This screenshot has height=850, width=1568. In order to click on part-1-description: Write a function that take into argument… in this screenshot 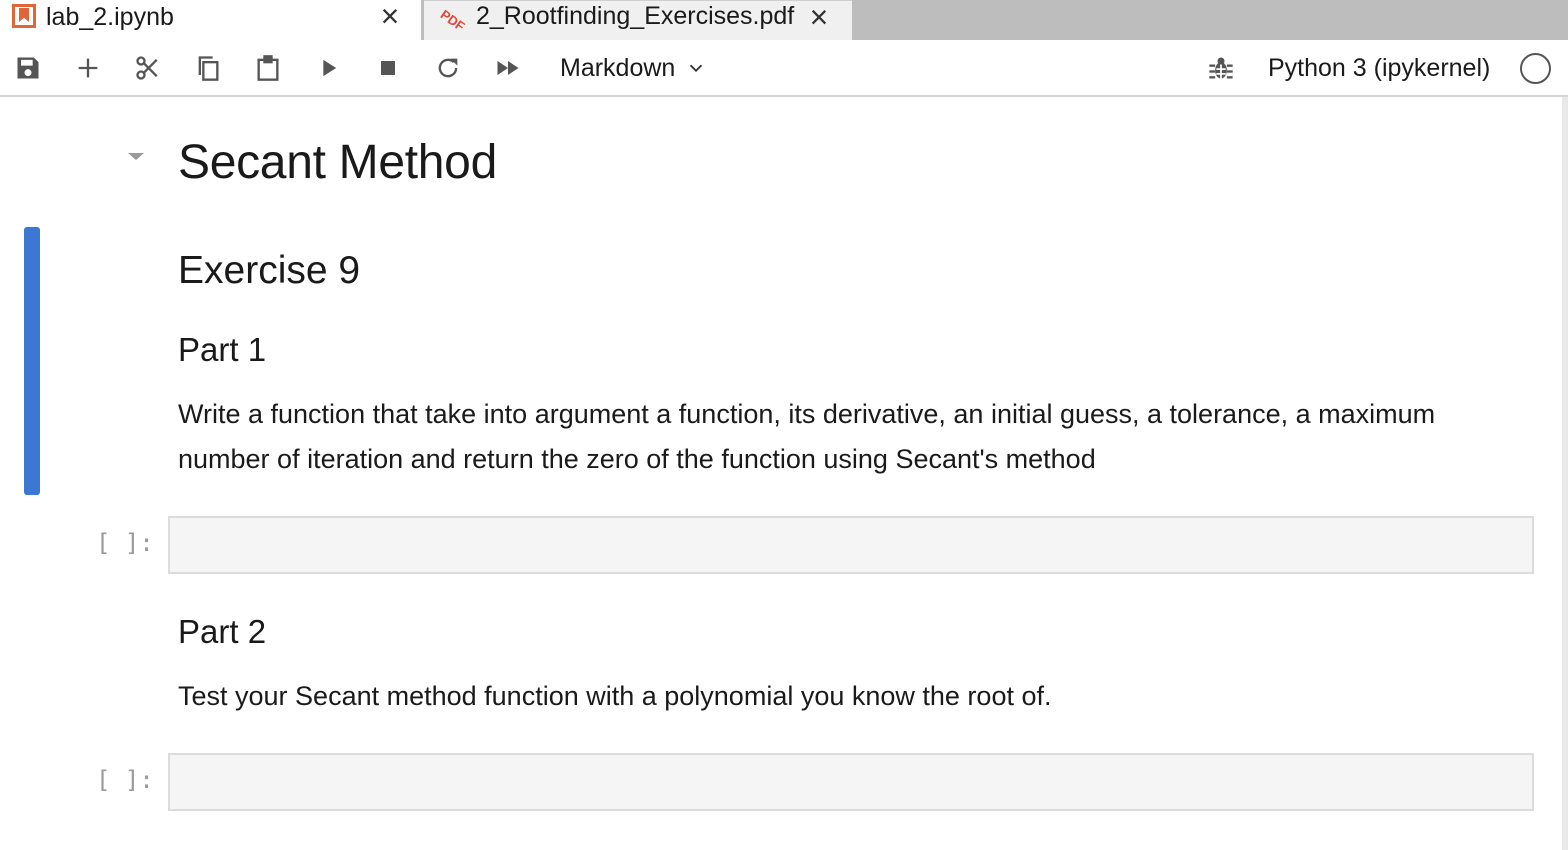, I will do `click(807, 436)`.